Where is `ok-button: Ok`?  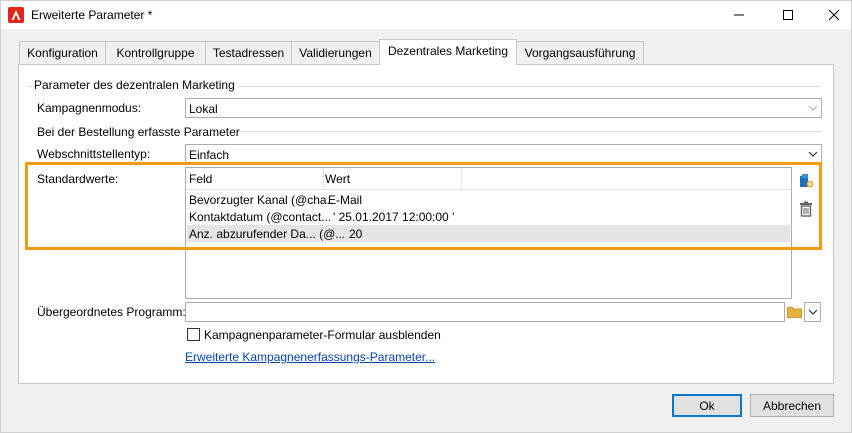 ok-button: Ok is located at coordinates (707, 405).